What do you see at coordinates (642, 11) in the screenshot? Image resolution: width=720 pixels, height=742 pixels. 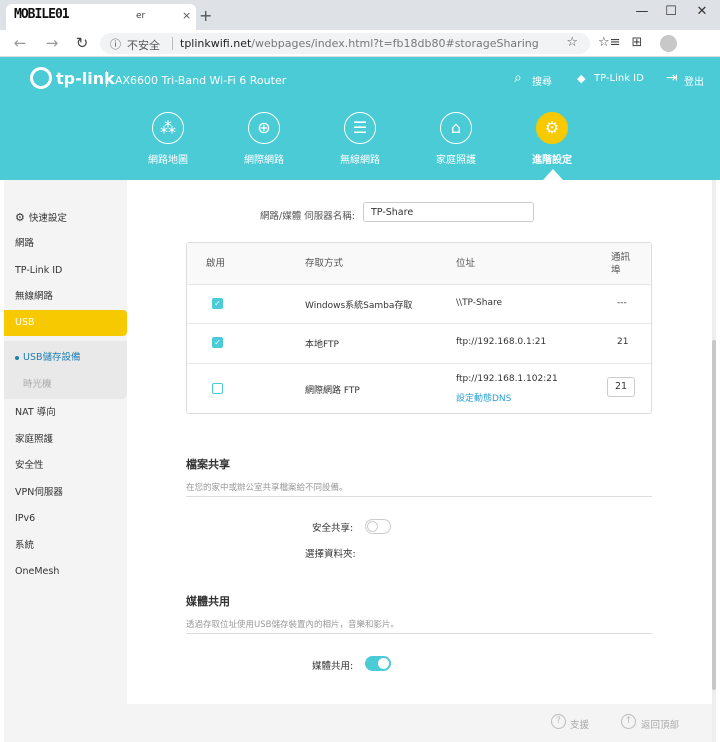 I see `minimize-icon: —` at bounding box center [642, 11].